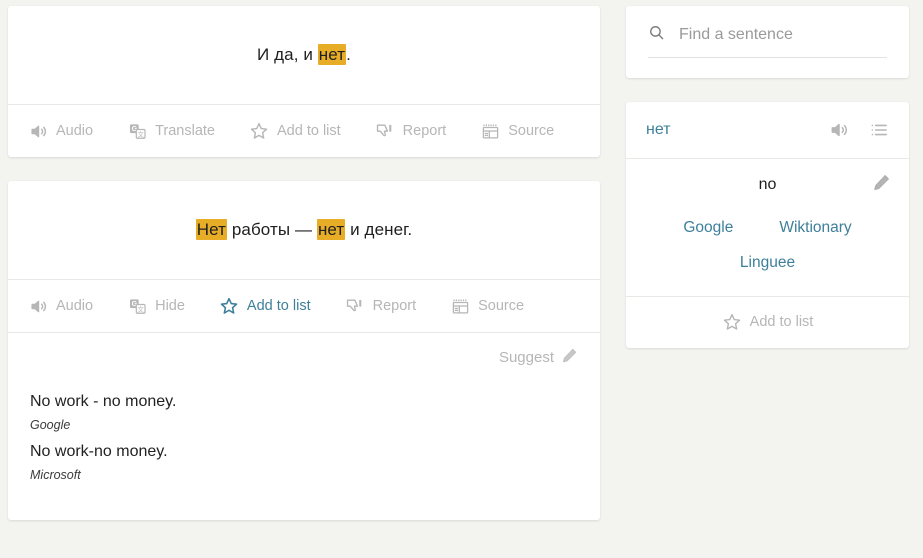 This screenshot has height=558, width=923. Describe the element at coordinates (211, 230) in the screenshot. I see `sentence-part-highlighted: Нет` at that location.